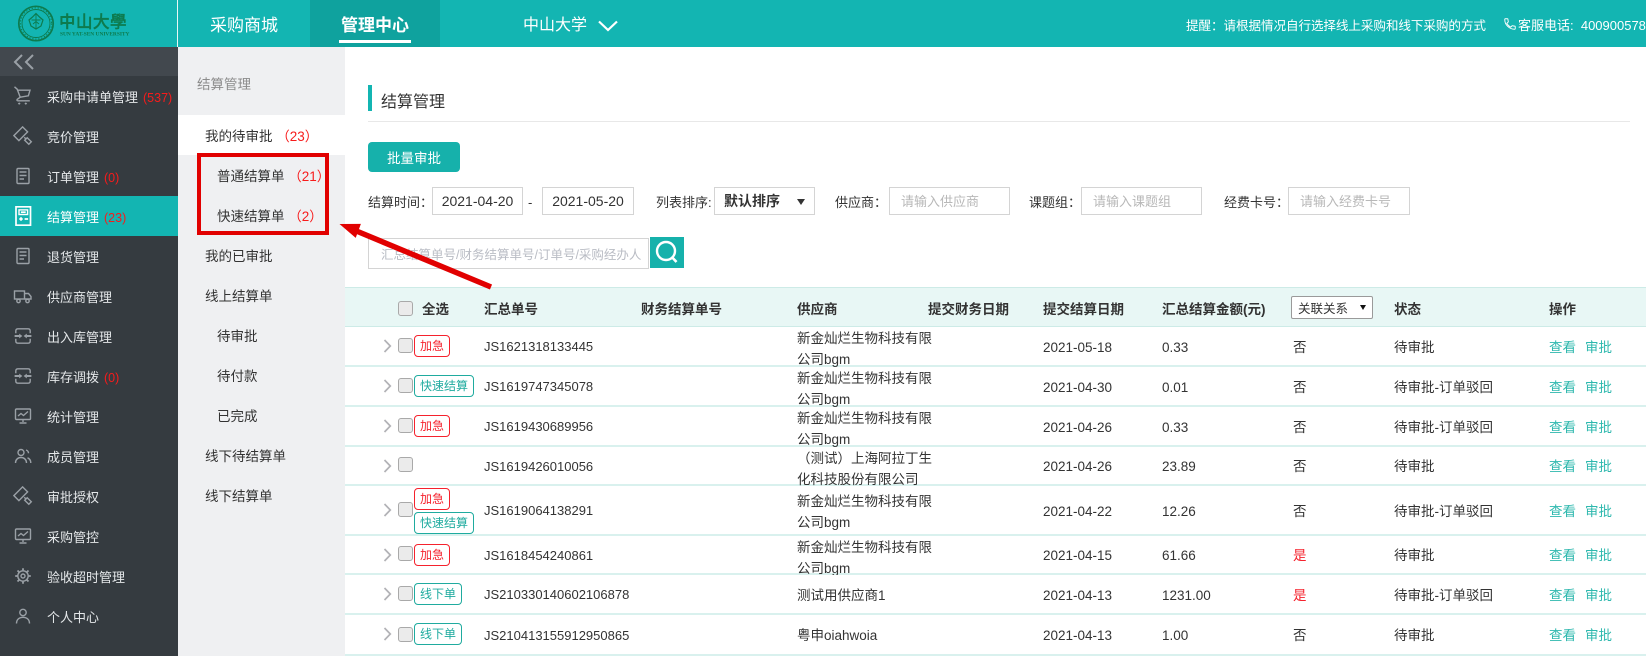  What do you see at coordinates (95, 35) in the screenshot?
I see `svg-text: SUN YAT-SEN UNIVERSITY` at bounding box center [95, 35].